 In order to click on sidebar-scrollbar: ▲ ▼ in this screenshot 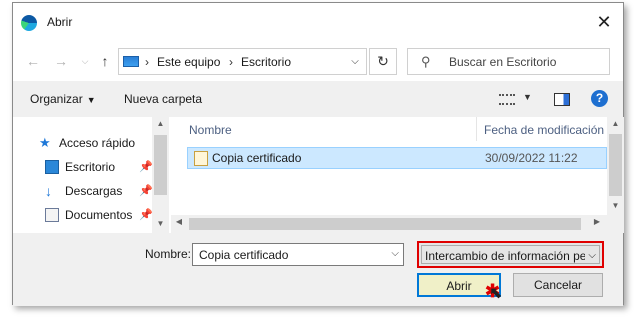, I will do `click(160, 175)`.